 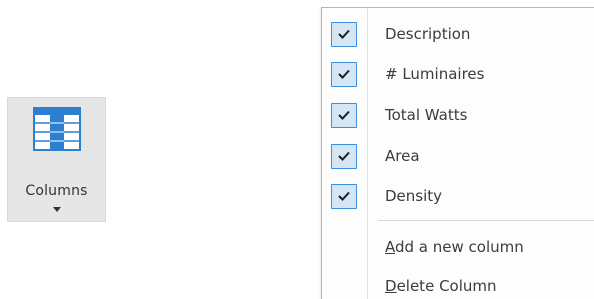 What do you see at coordinates (426, 115) in the screenshot?
I see `menu-item-label: Total Watts` at bounding box center [426, 115].